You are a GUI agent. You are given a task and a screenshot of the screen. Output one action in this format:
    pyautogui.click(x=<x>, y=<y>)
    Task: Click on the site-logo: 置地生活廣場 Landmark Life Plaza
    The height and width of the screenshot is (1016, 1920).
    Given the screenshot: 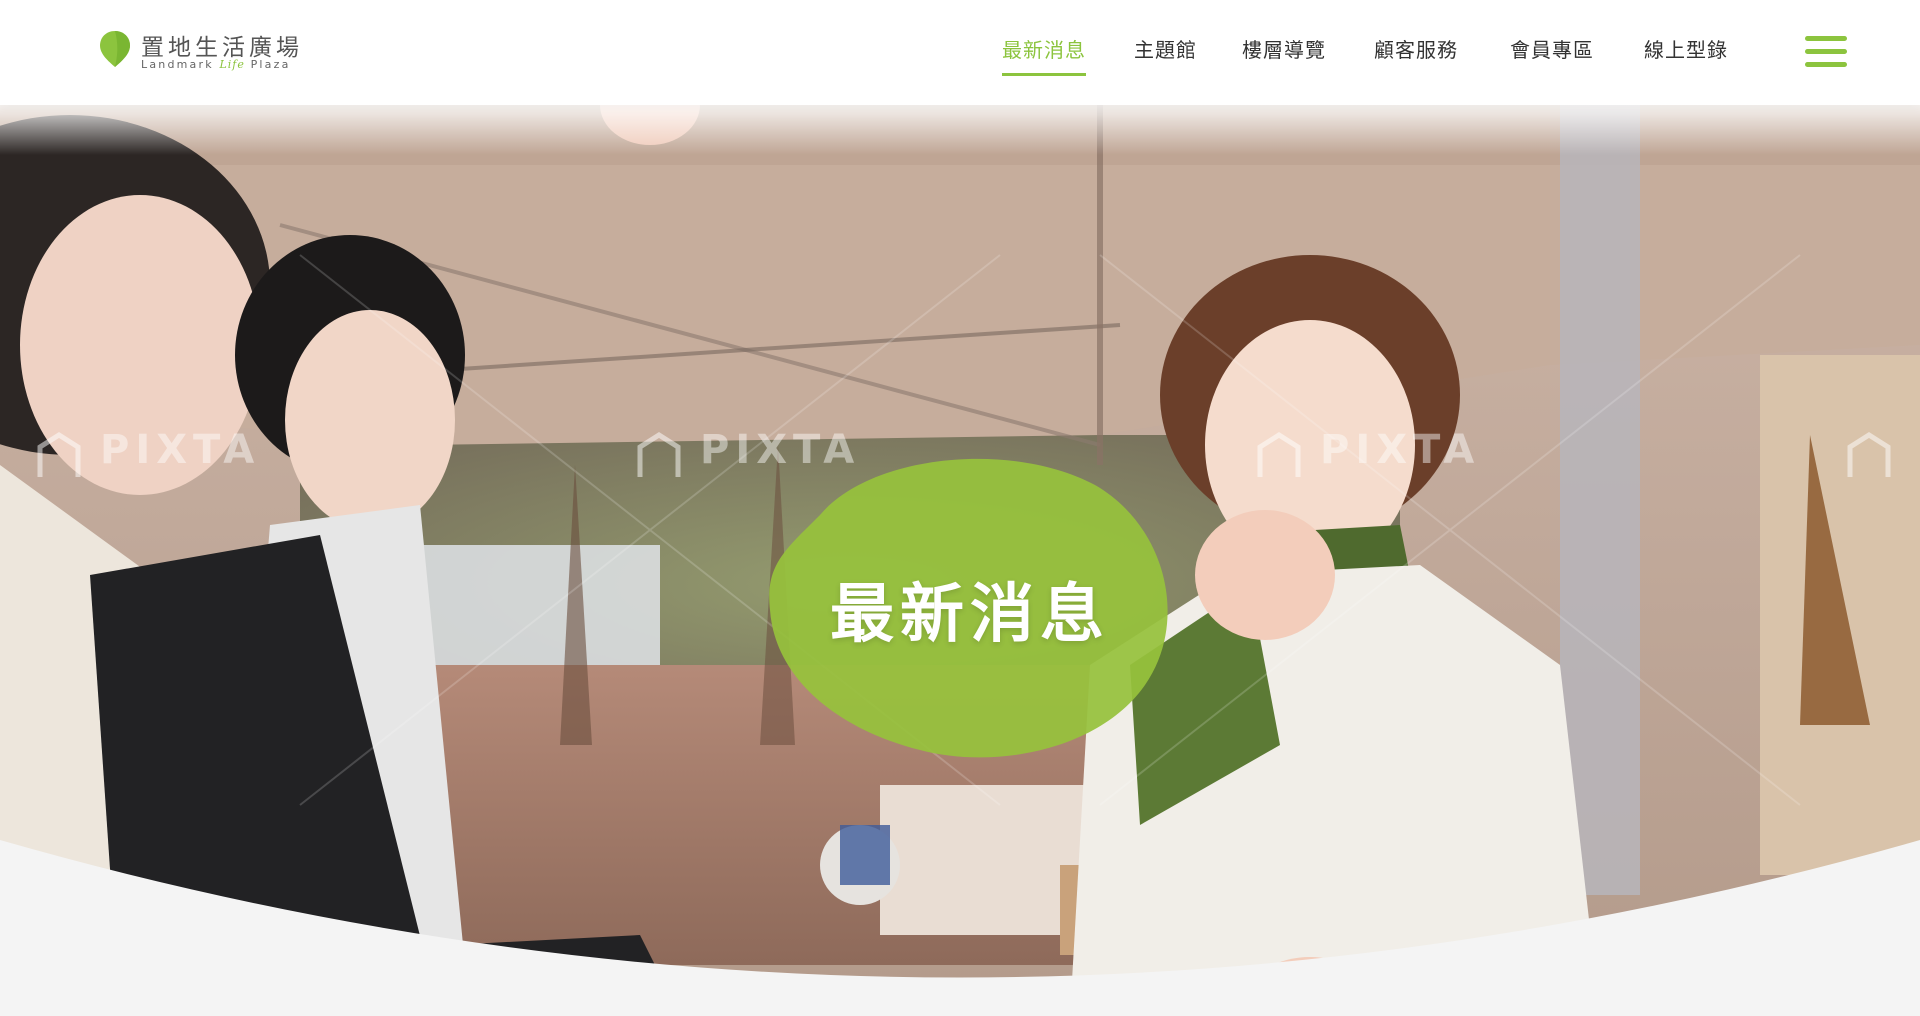 What is the action you would take?
    pyautogui.click(x=214, y=52)
    